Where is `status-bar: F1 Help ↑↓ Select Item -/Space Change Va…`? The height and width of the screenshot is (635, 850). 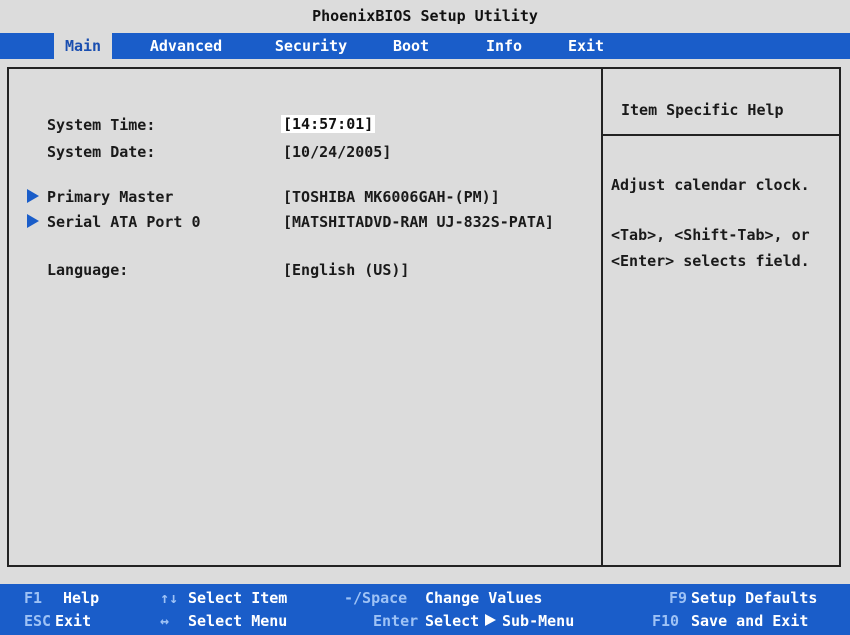
status-bar: F1 Help ↑↓ Select Item -/Space Change Va… is located at coordinates (425, 609).